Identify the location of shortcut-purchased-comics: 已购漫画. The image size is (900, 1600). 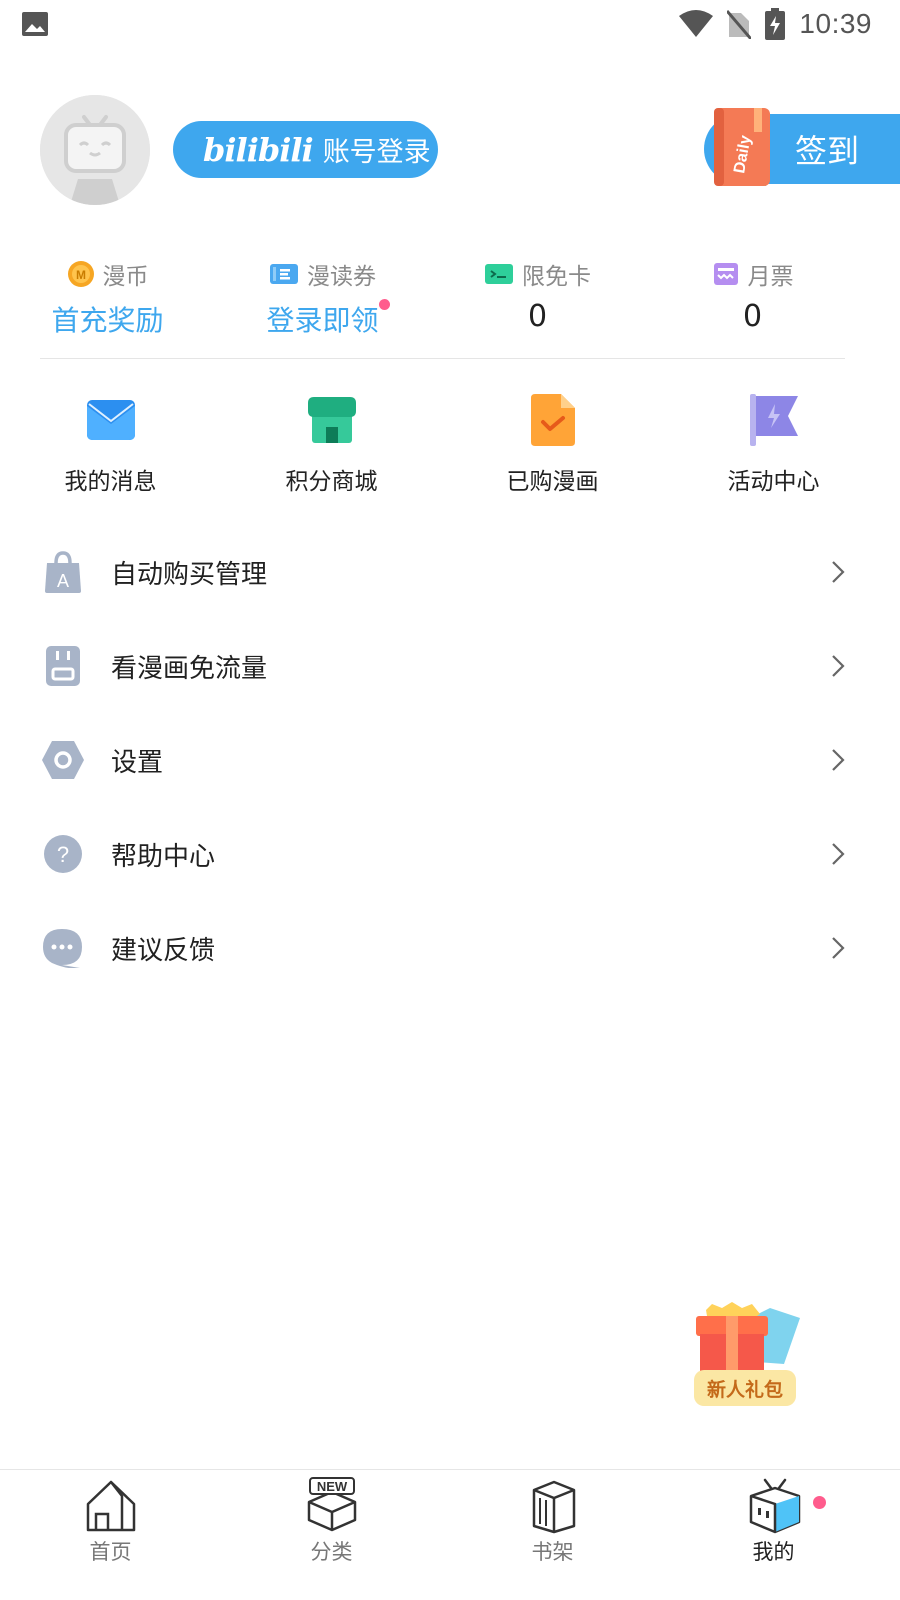
(552, 445).